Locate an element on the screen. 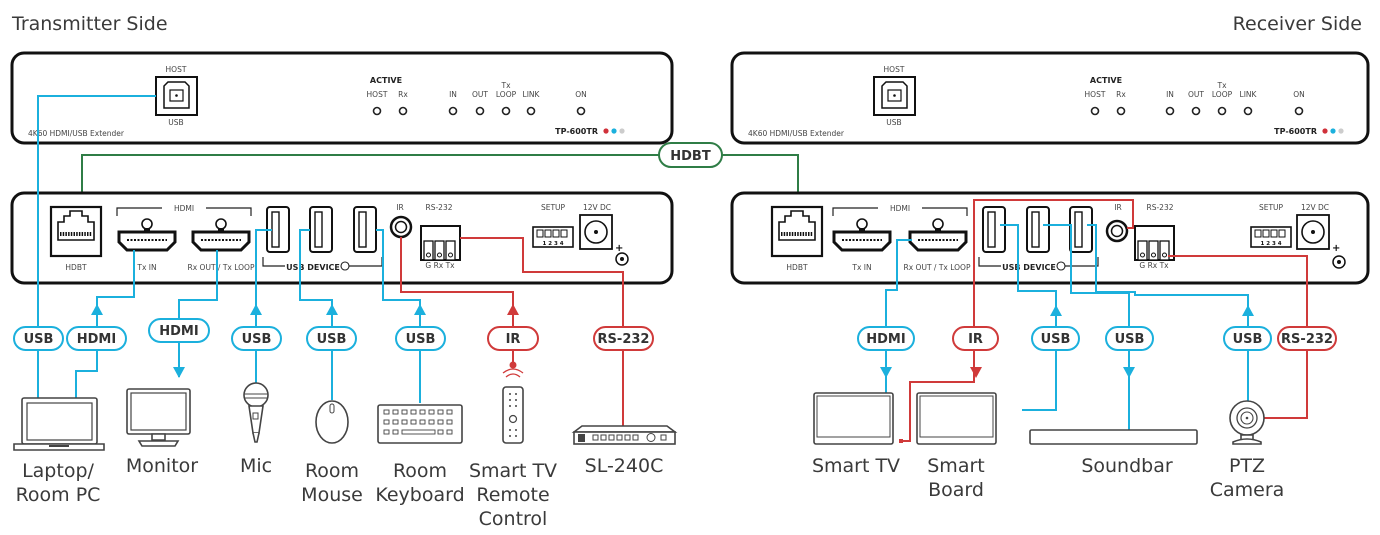 The image size is (1380, 535). rx-connection-pills: HDMI IR USB USB USB RS-232 is located at coordinates (1097, 338).